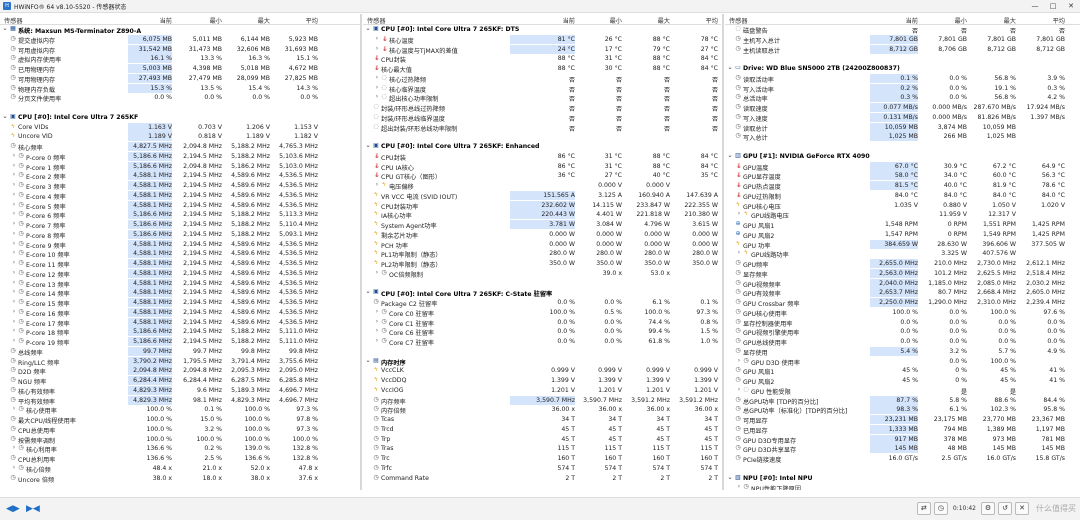  Describe the element at coordinates (902, 362) in the screenshot. I see `sensor-row: ◷ › GPU D3D 使用率 0.0 % 100.0 %` at that location.